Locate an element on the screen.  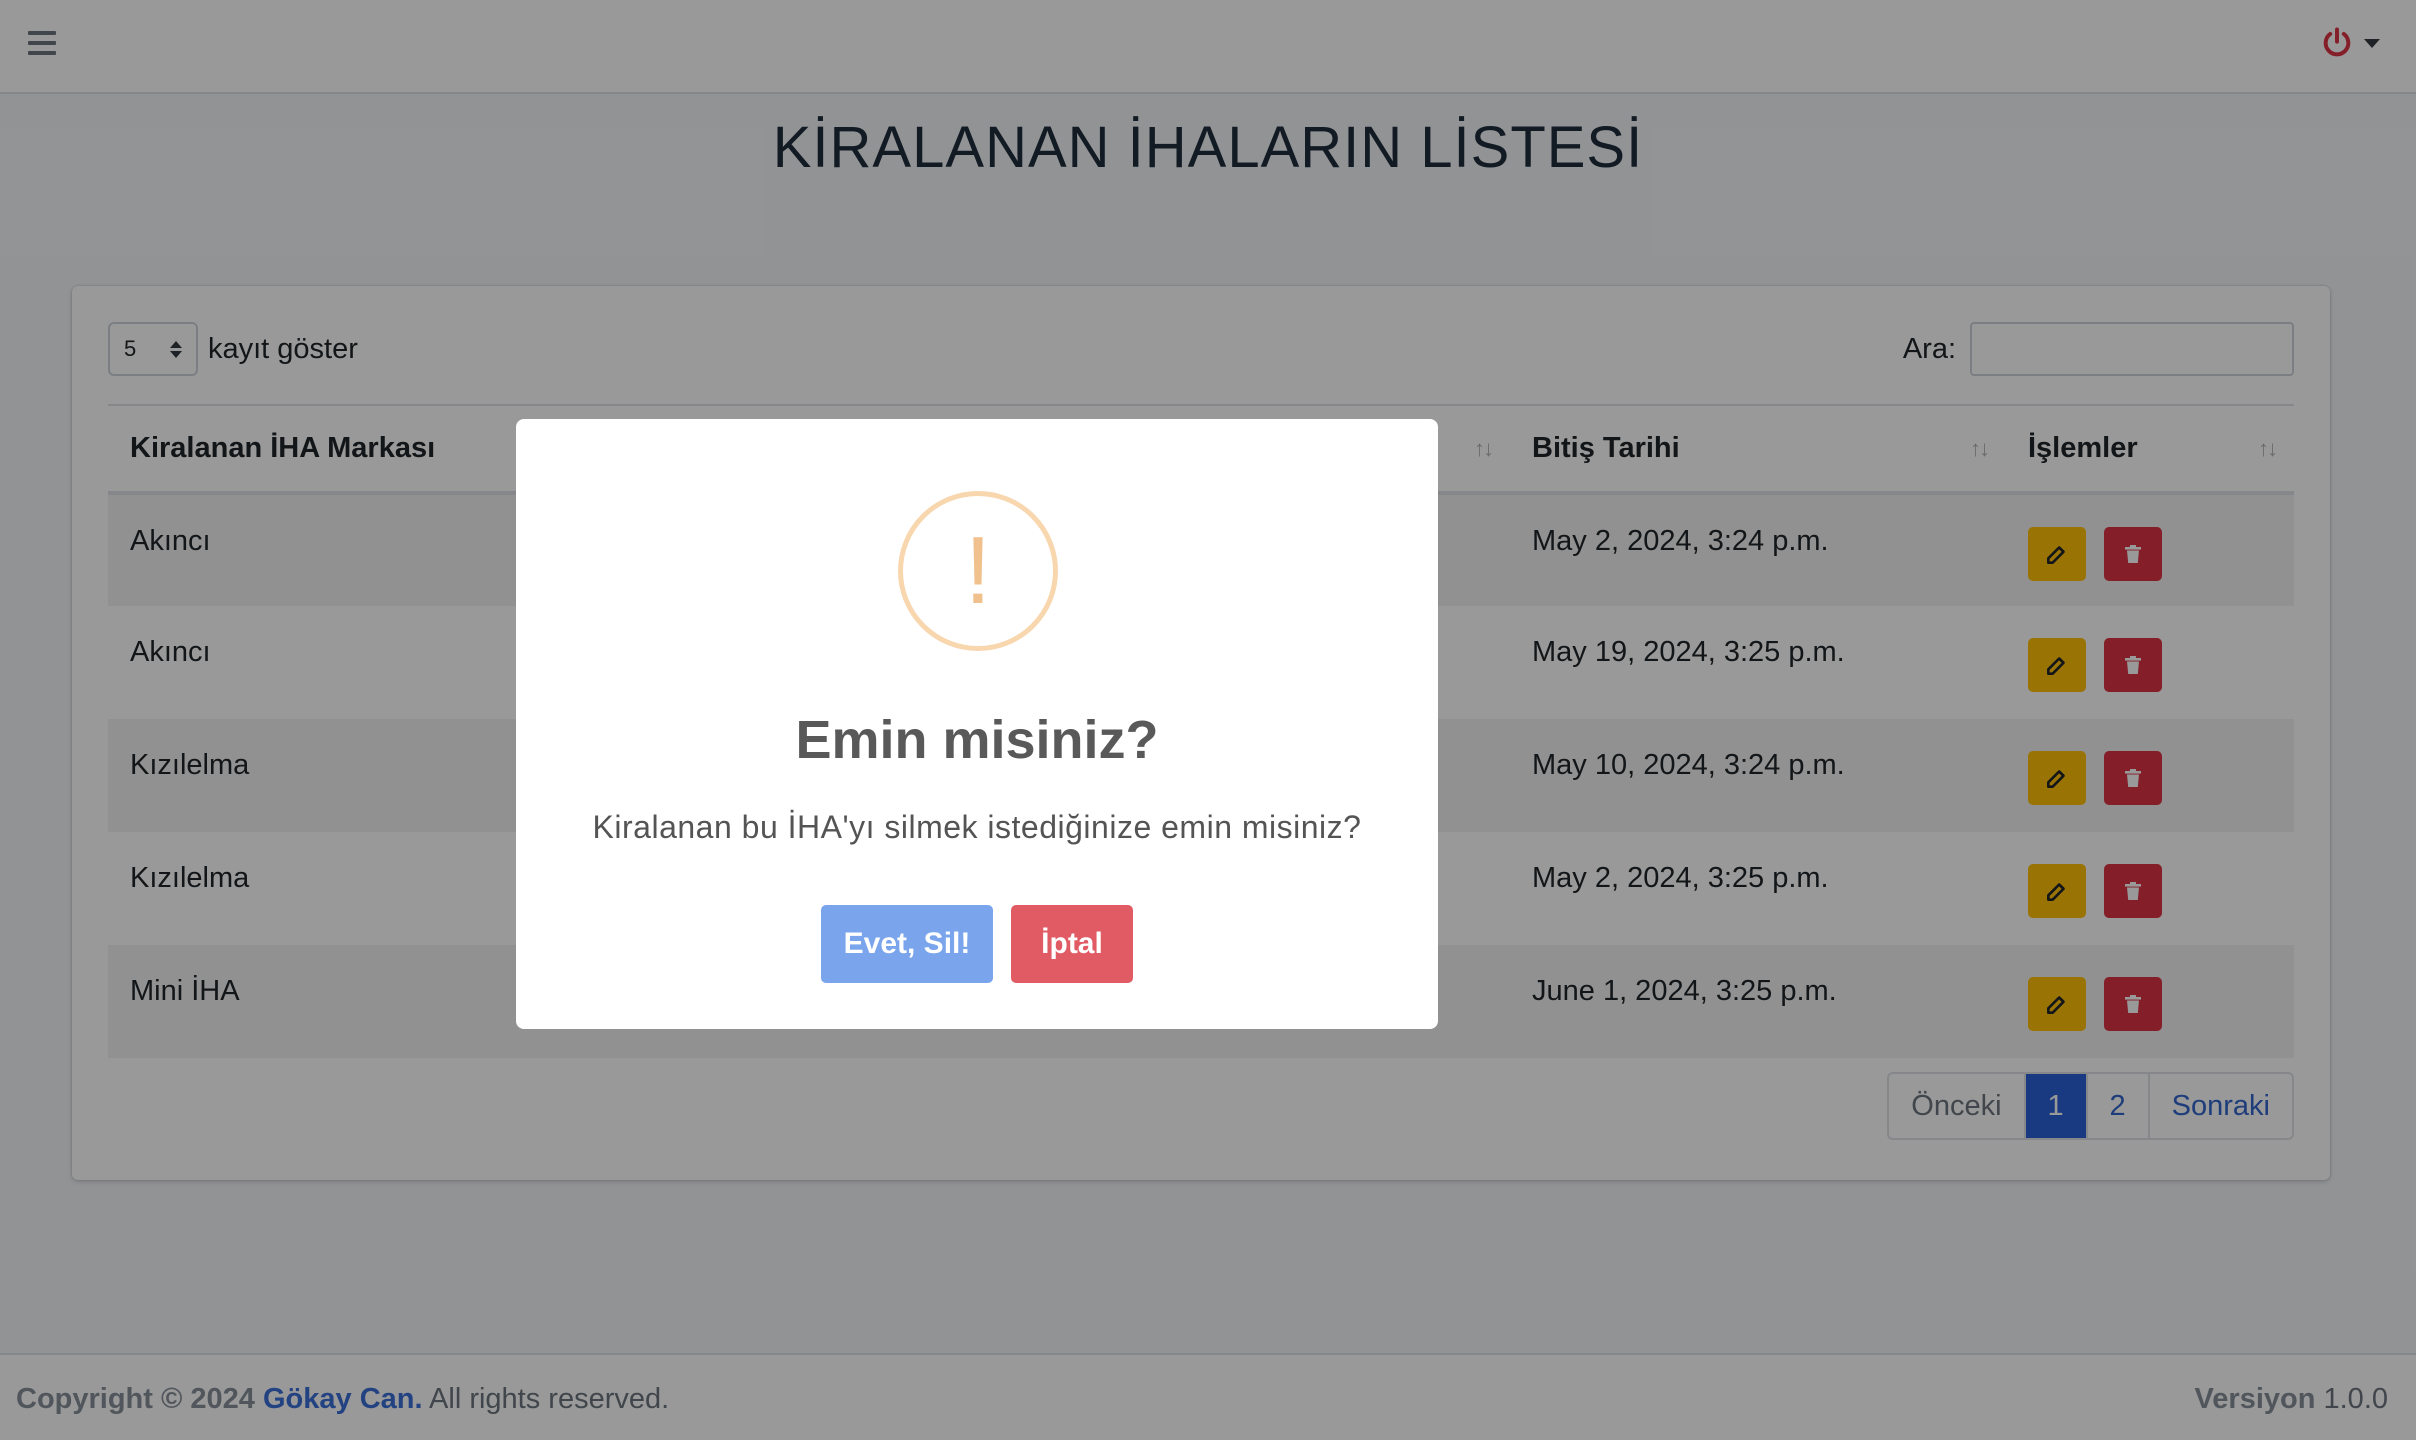
dialog-title: Emin misiniz? is located at coordinates (977, 740).